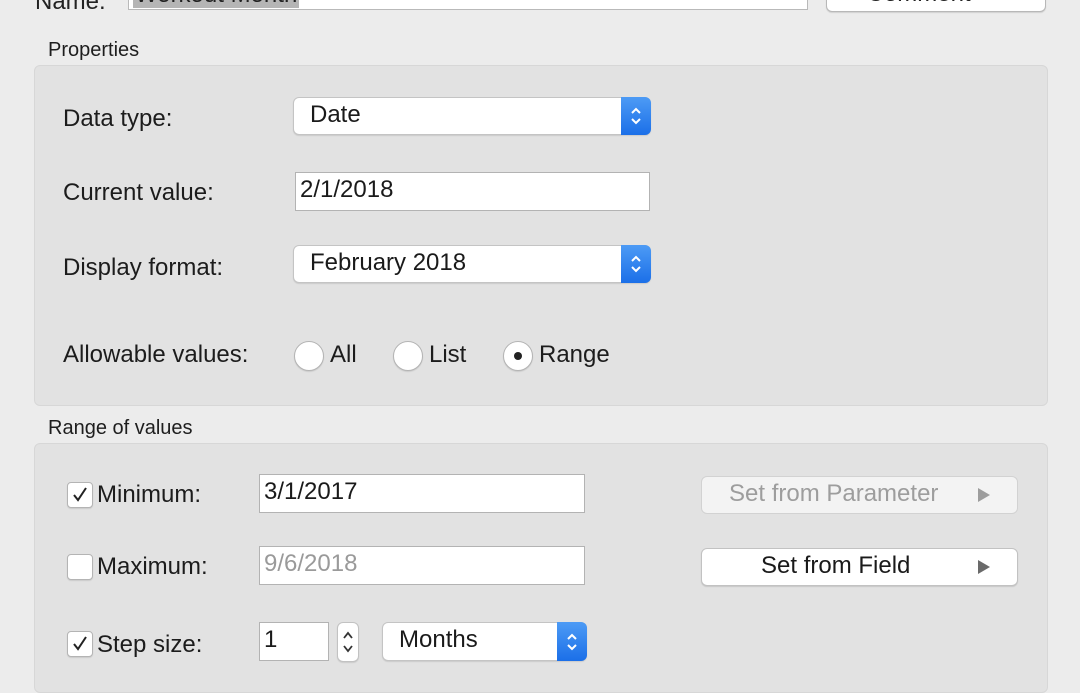 This screenshot has height=693, width=1080. Describe the element at coordinates (468, 5) in the screenshot. I see `name-field: Workout Month` at that location.